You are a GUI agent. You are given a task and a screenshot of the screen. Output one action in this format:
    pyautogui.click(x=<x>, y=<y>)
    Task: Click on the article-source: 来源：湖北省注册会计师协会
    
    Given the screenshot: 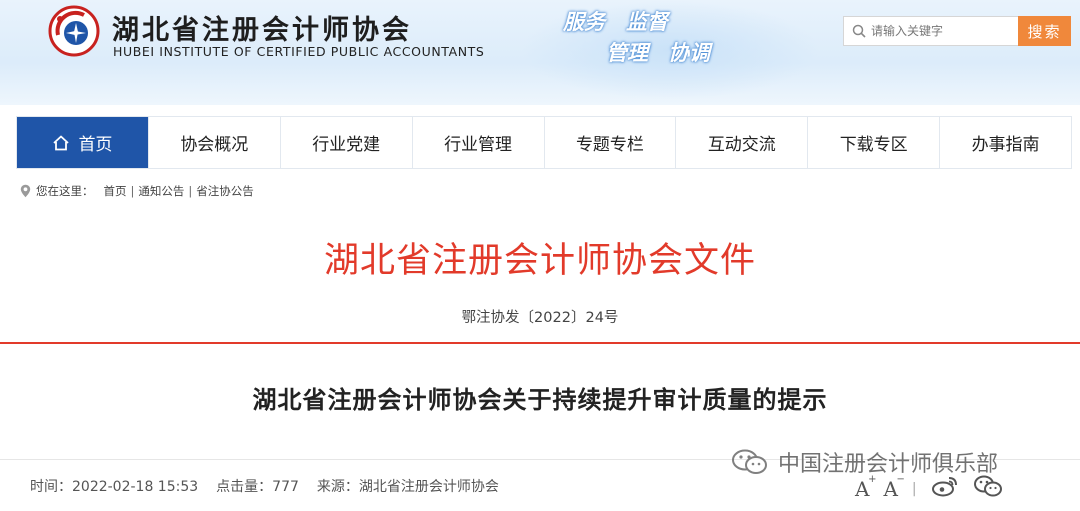 What is the action you would take?
    pyautogui.click(x=407, y=487)
    